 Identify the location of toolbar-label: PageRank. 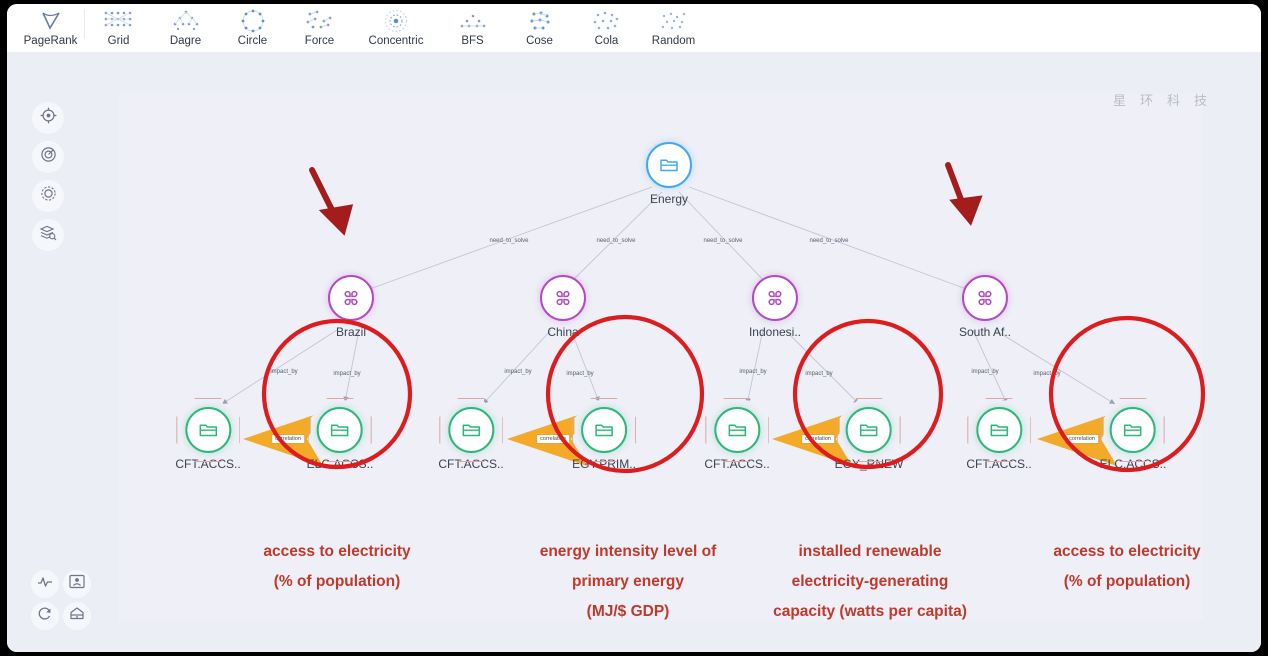
(50, 41).